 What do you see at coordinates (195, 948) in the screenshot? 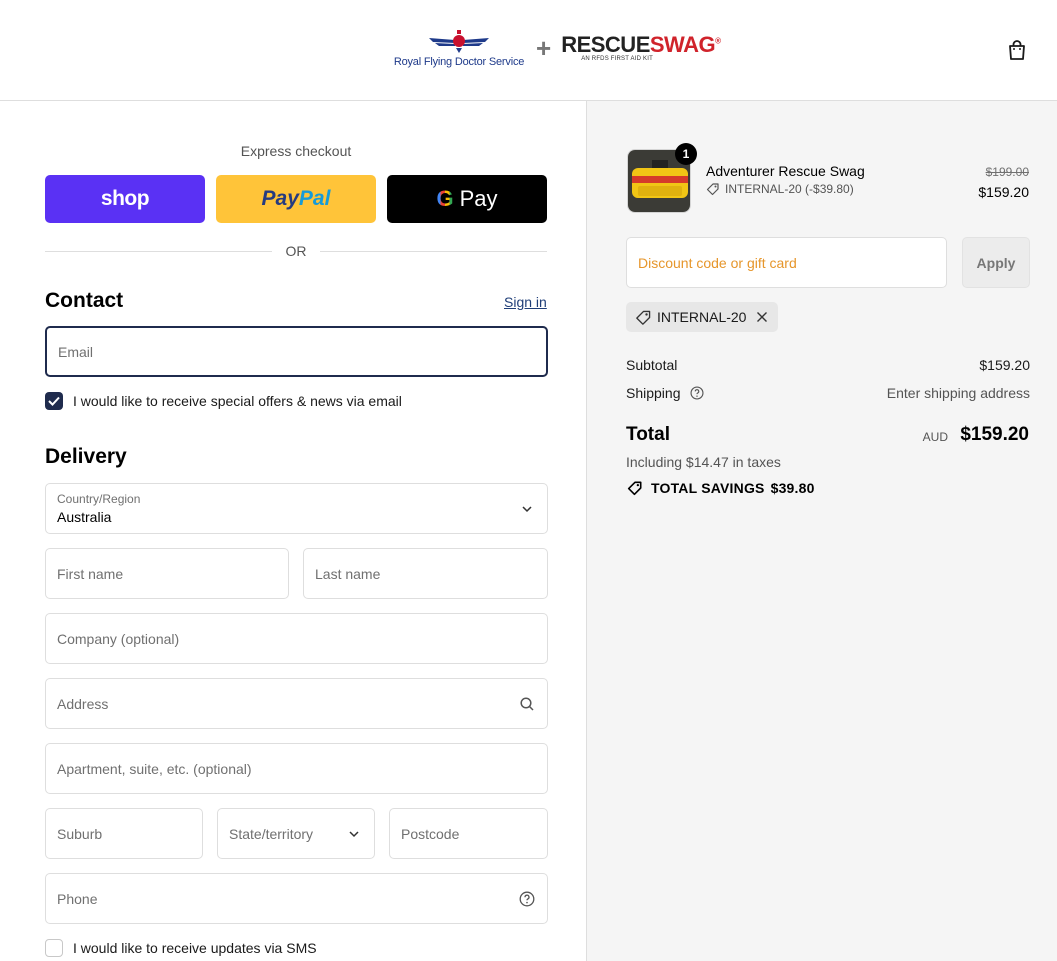
I see `sms-label: I would like to receive updates via SMS` at bounding box center [195, 948].